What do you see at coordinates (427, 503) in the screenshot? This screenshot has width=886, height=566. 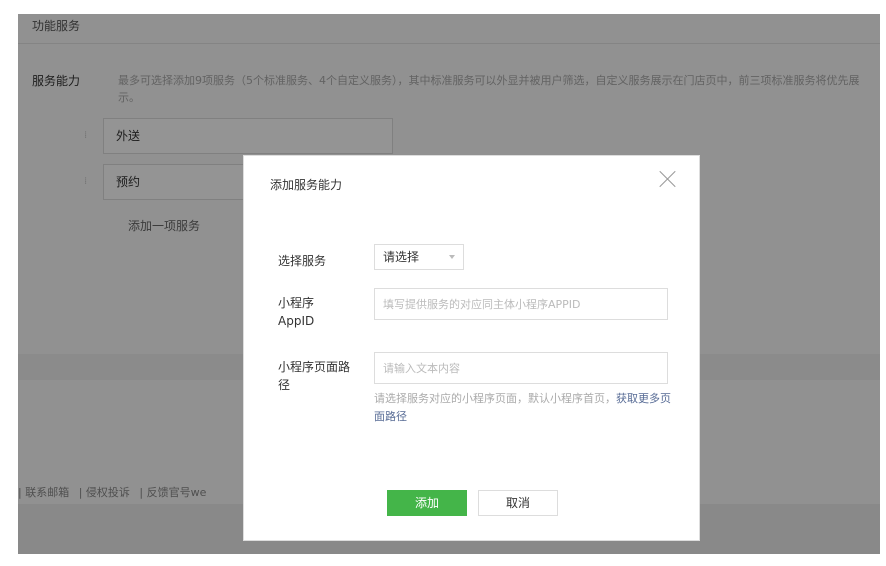 I see `add-button: 添加` at bounding box center [427, 503].